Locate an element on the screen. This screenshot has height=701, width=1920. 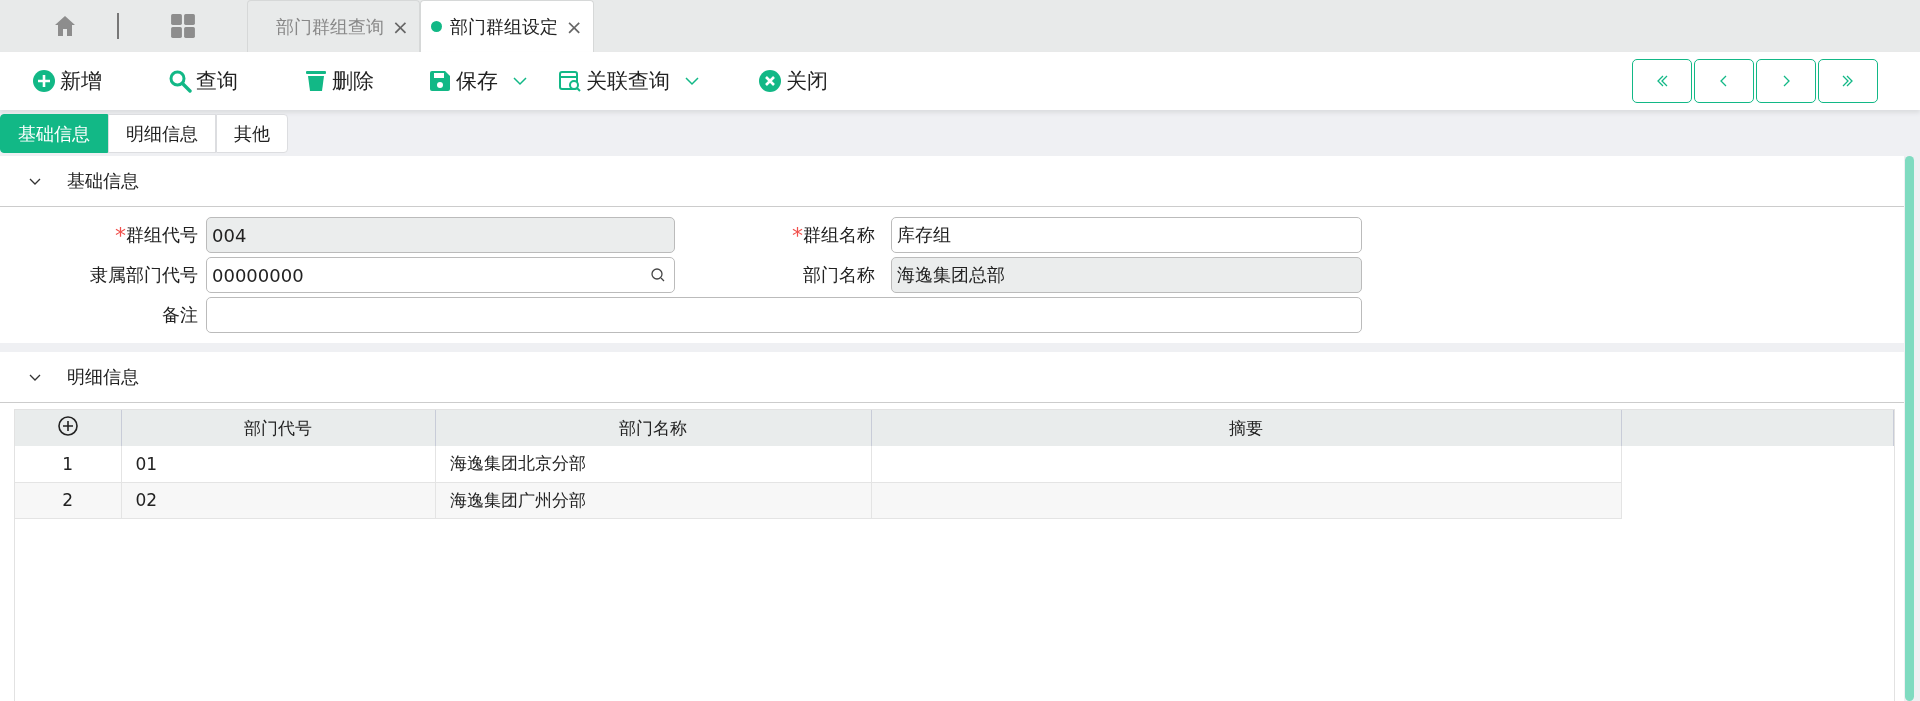
save-icon is located at coordinates (440, 81).